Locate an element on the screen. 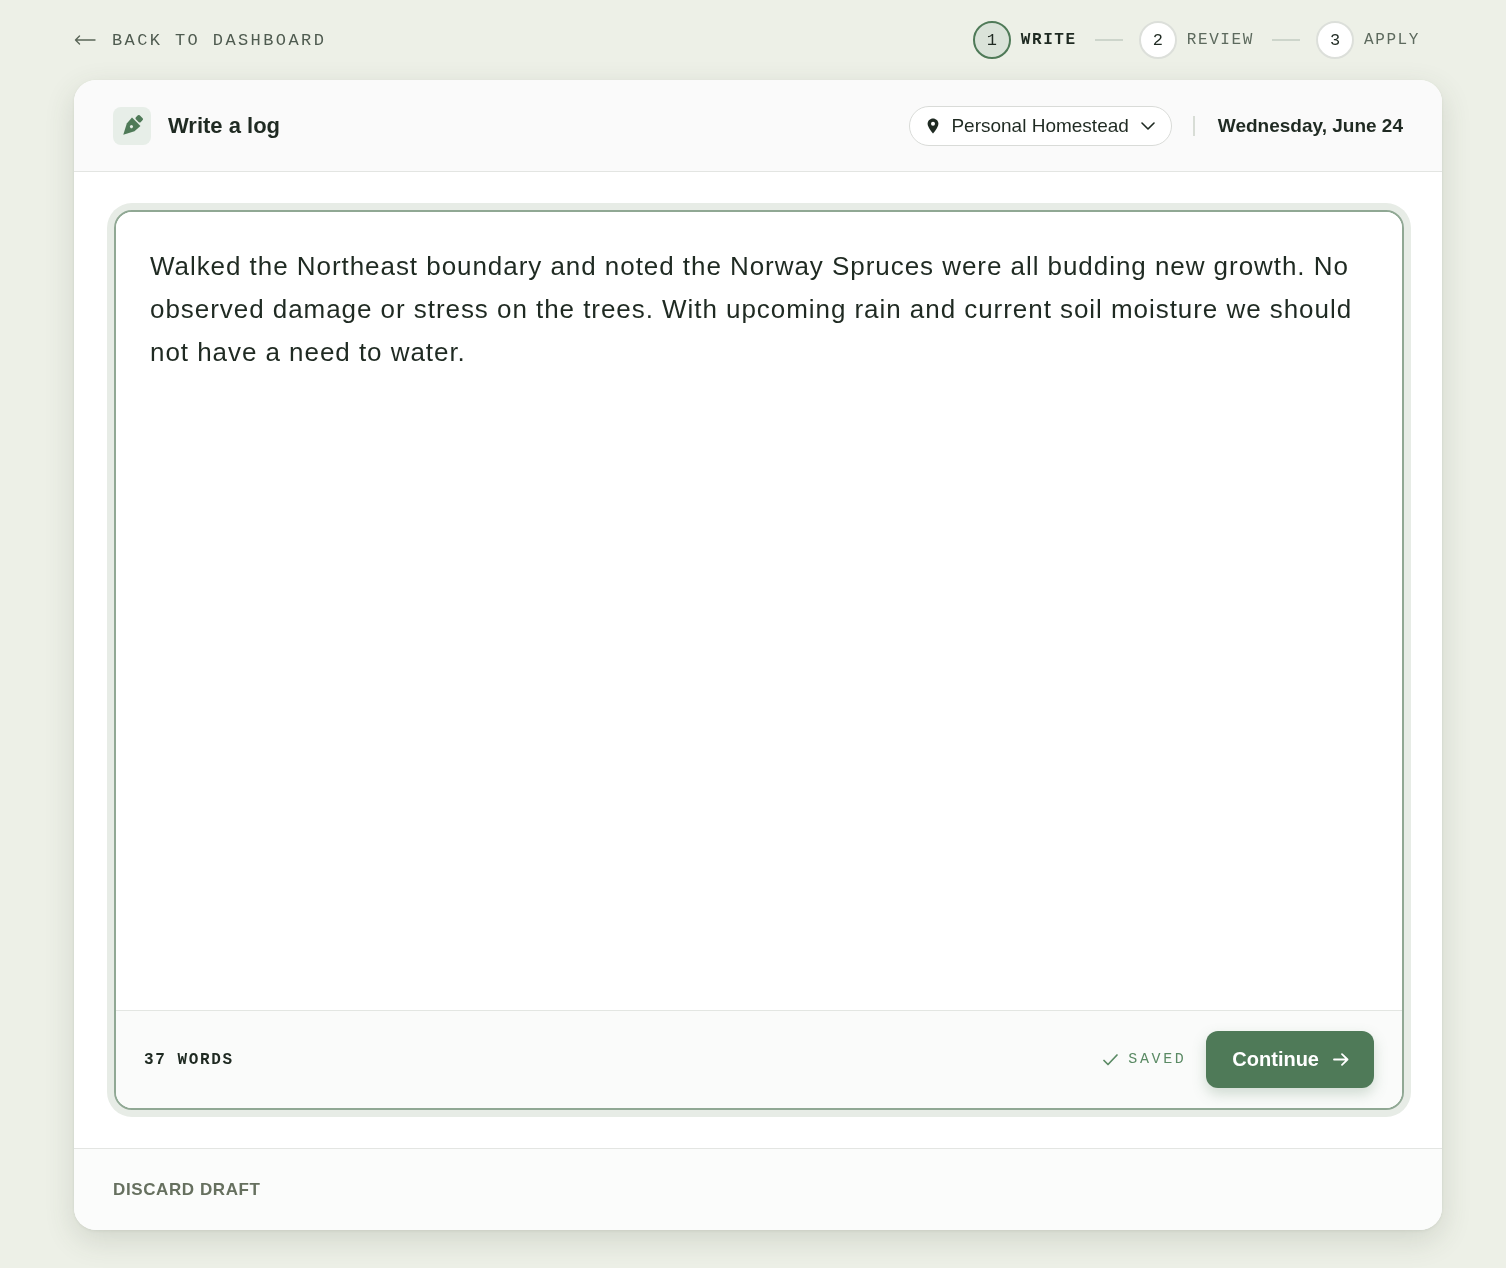 Image resolution: width=1506 pixels, height=1268 pixels. back-to-dashboard-link: BACK TO DASHBOARD is located at coordinates (200, 40).